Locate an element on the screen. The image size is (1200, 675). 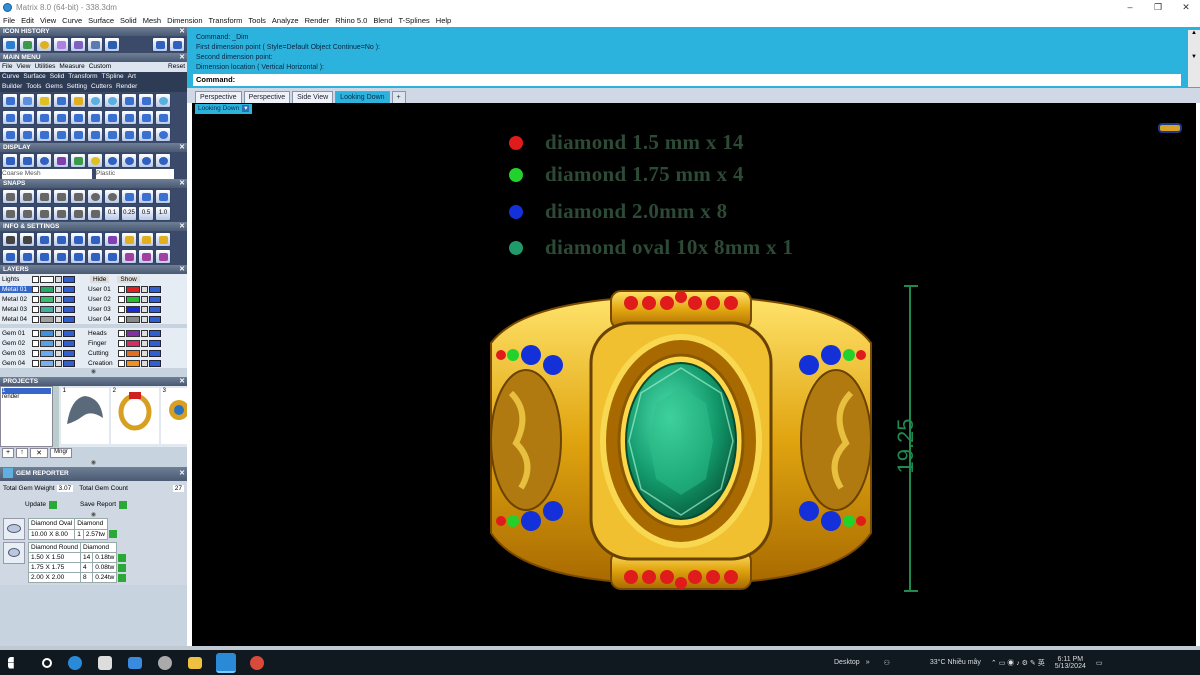
save-report-button-label: Save Report is located at coordinates (98, 504).